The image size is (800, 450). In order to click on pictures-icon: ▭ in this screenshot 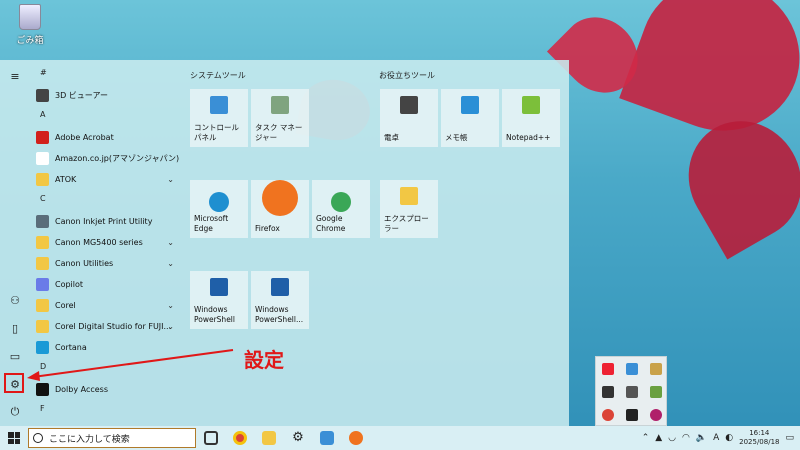, I will do `click(15, 356)`.